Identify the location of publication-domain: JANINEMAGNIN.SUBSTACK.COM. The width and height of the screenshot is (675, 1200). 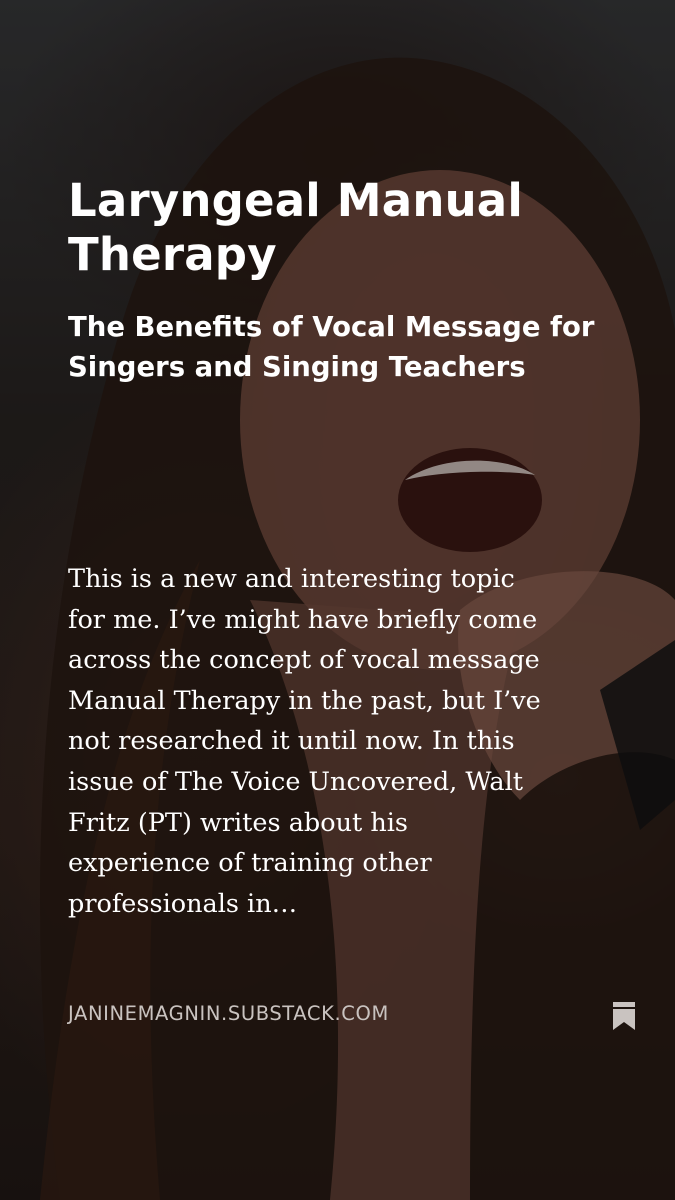
(228, 1013).